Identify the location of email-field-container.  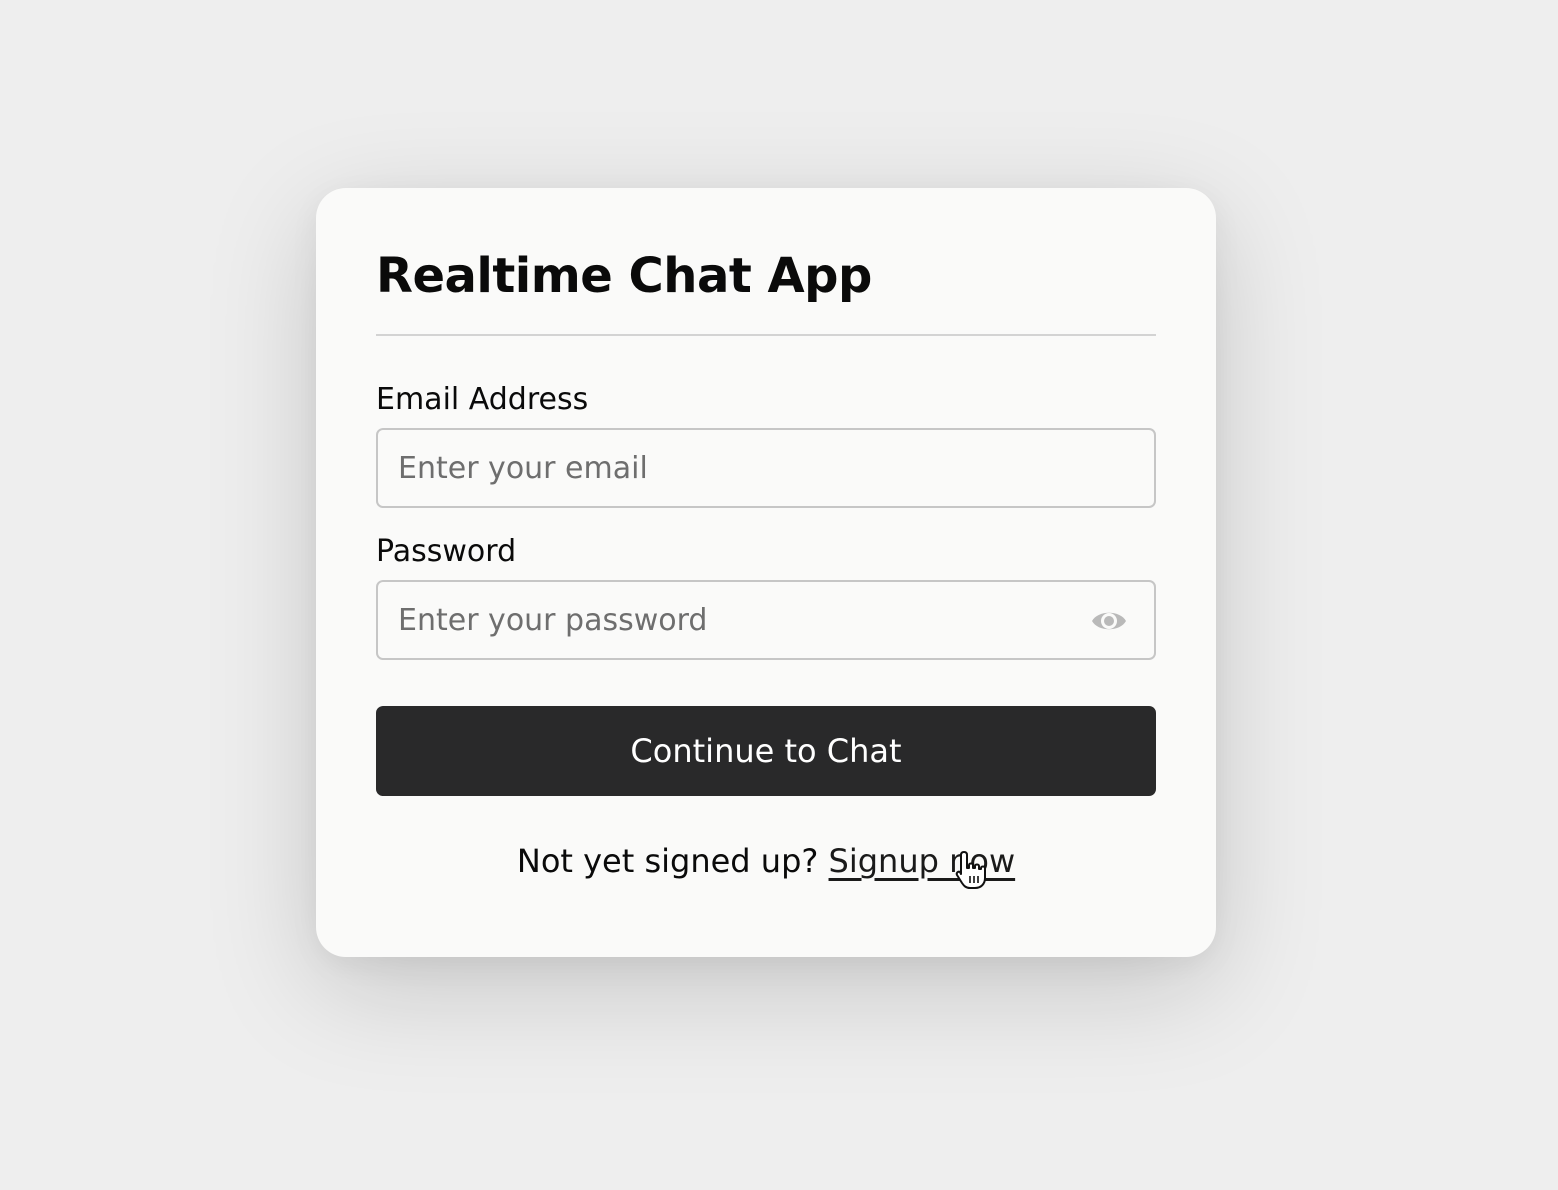
(766, 468).